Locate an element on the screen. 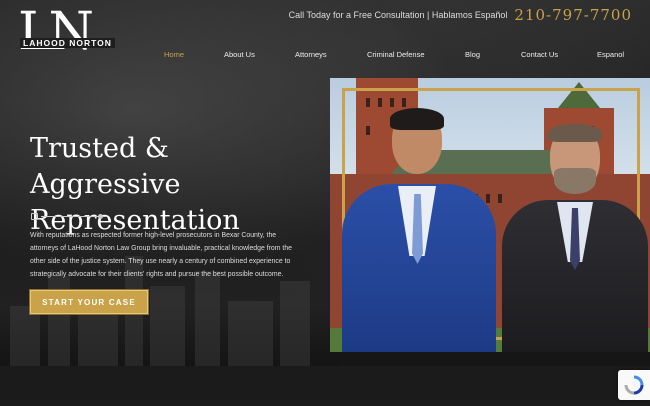 The width and height of the screenshot is (650, 406). recaptcha-badge is located at coordinates (634, 385).